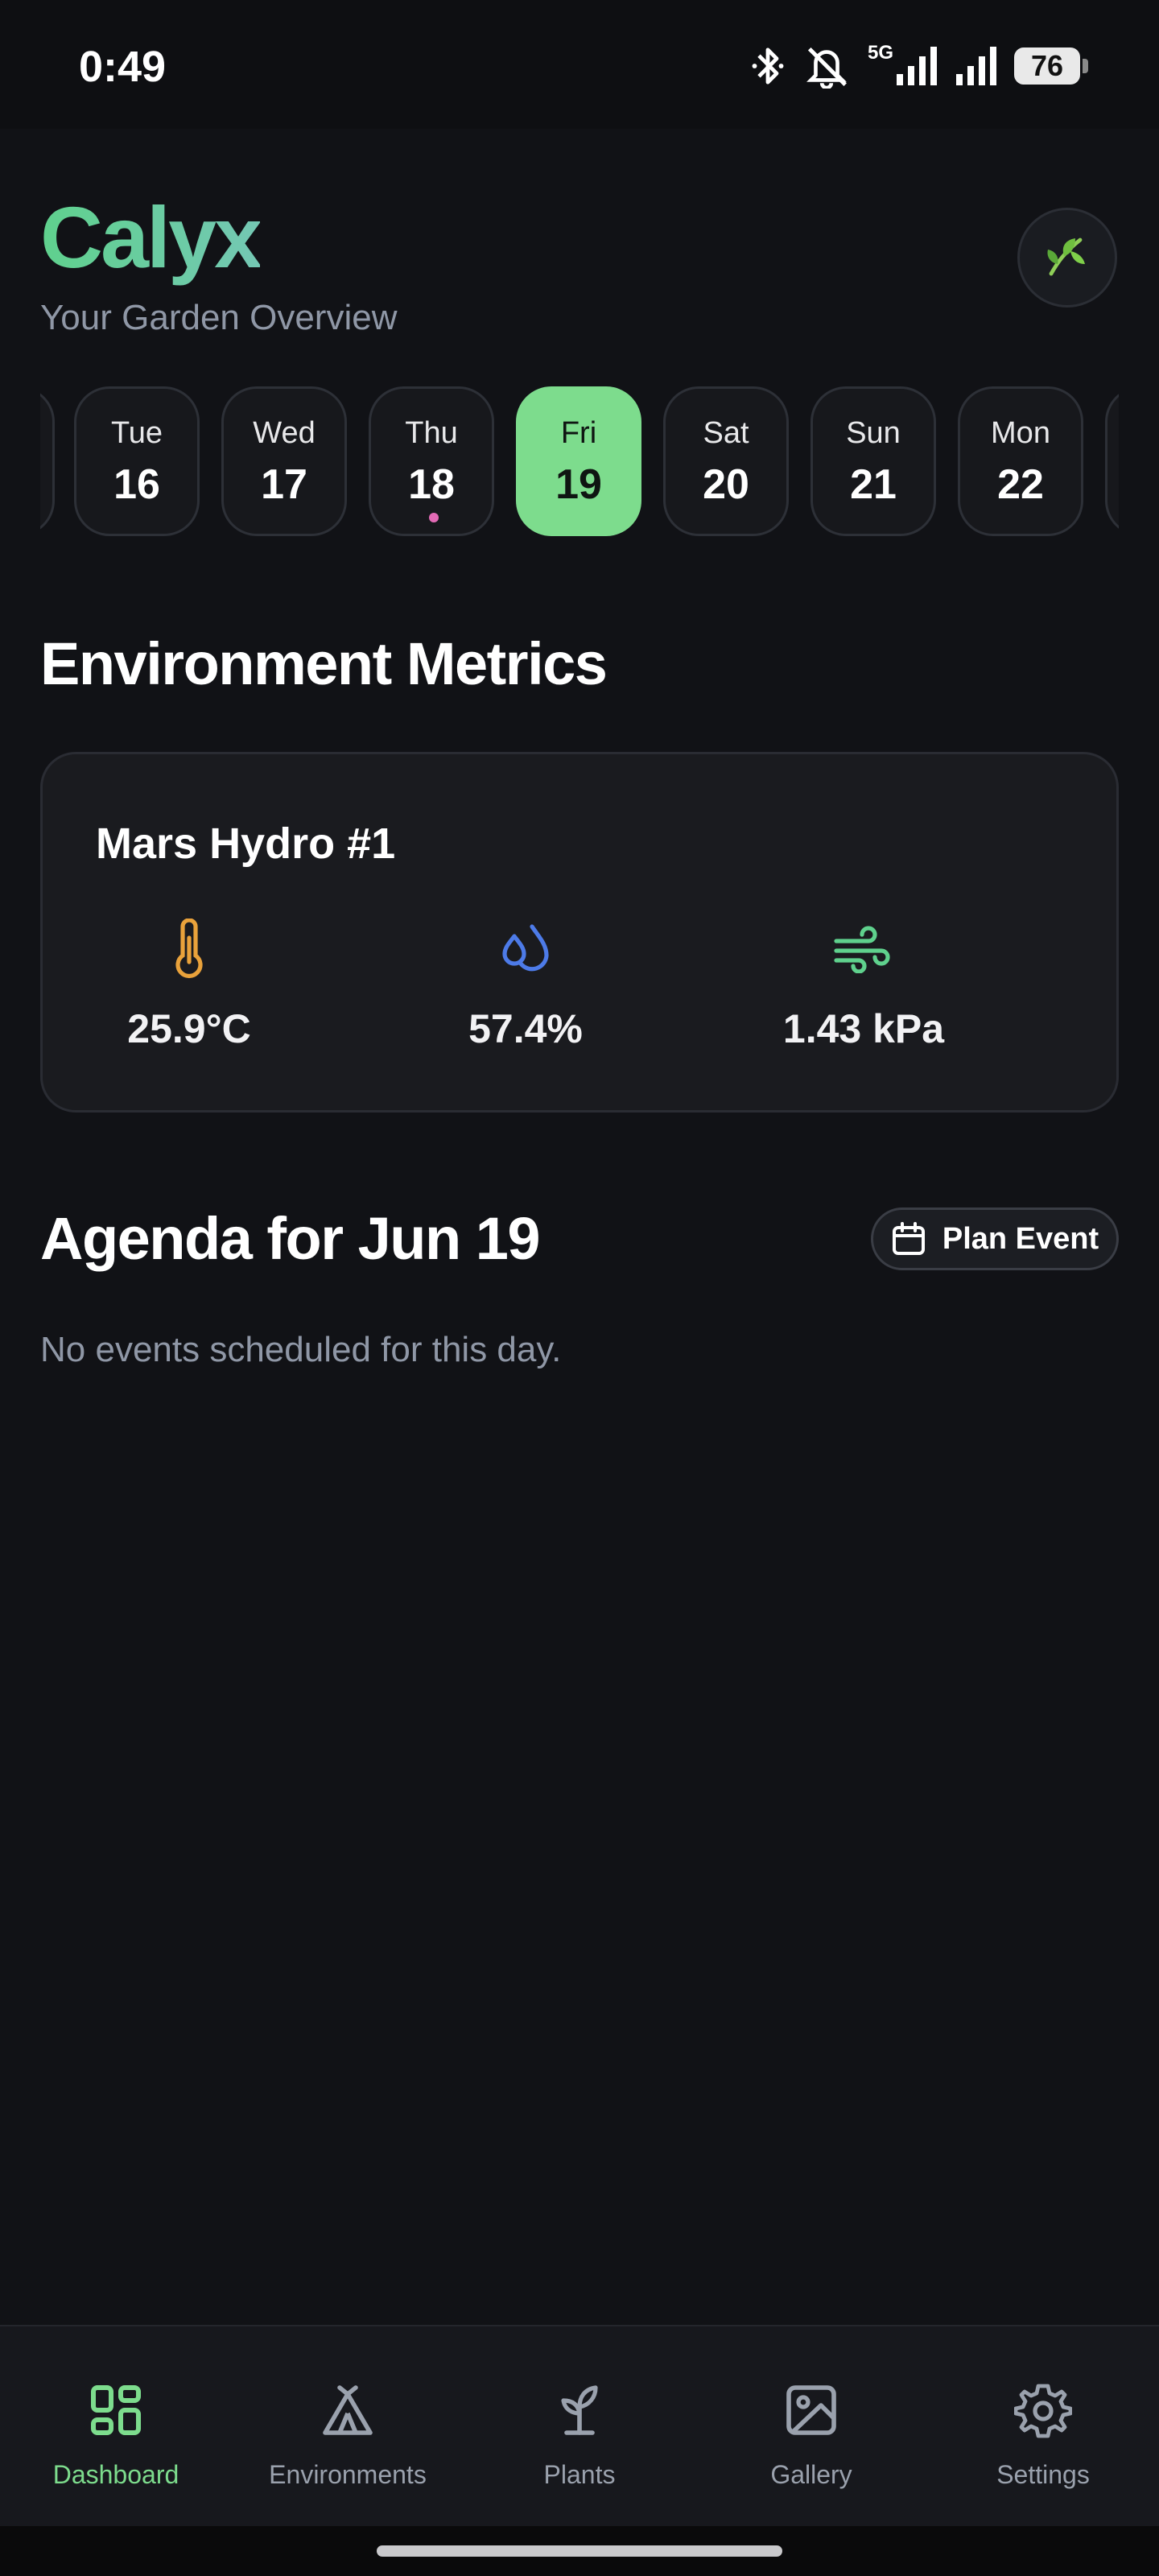 The height and width of the screenshot is (2576, 1159). I want to click on nav-environments-label: Environments, so click(348, 2474).